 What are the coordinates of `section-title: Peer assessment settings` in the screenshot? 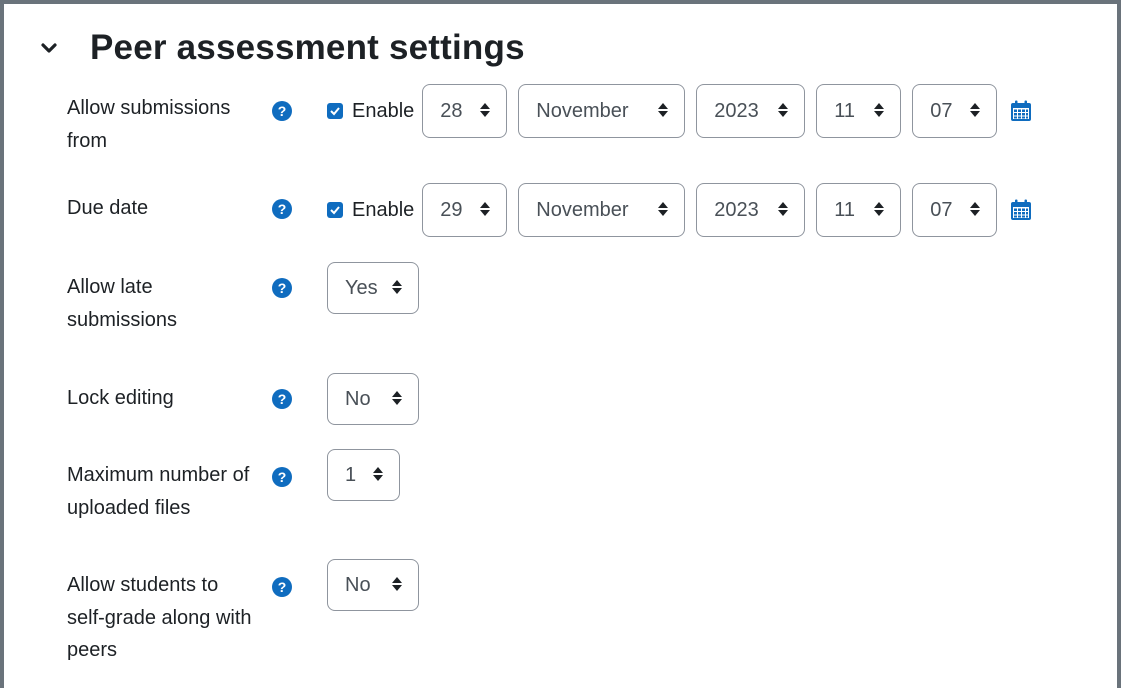 It's located at (307, 47).